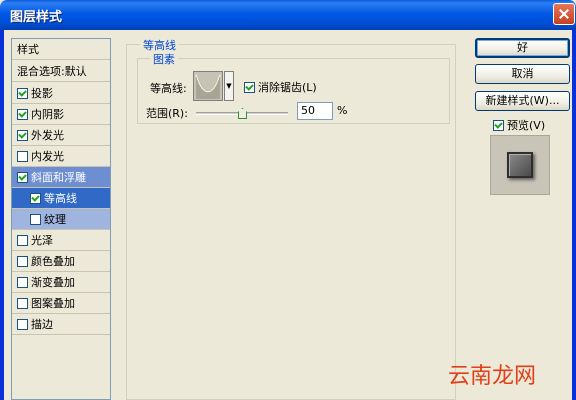 The width and height of the screenshot is (576, 400). I want to click on window-title: 图层样式, so click(36, 17).